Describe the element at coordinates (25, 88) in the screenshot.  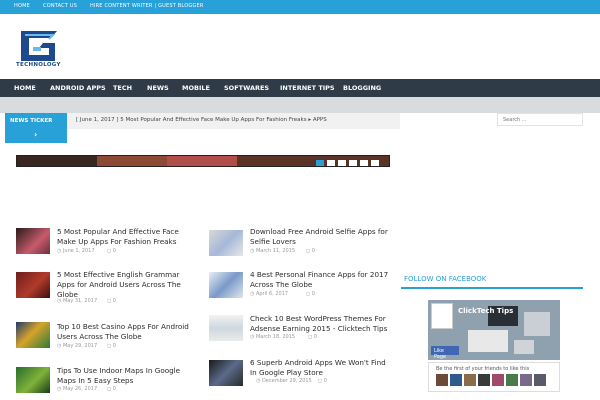
I see `nav-home: HOME` at that location.